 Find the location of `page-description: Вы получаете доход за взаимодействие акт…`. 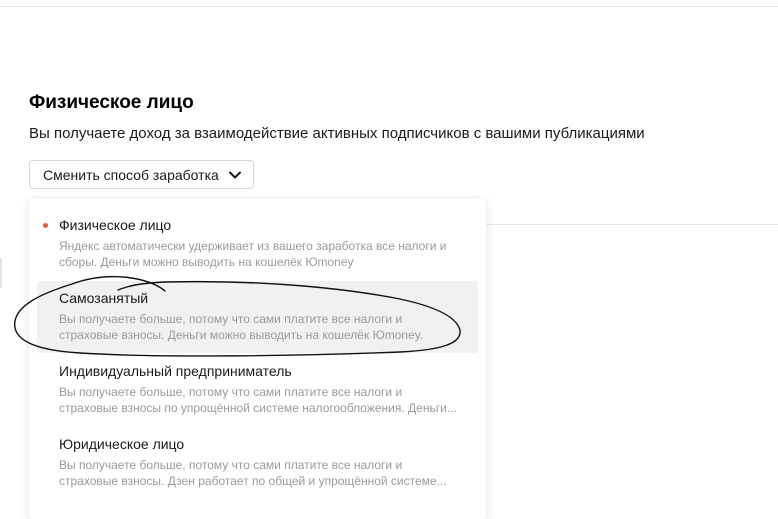

page-description: Вы получаете доход за взаимодействие акт… is located at coordinates (337, 133).